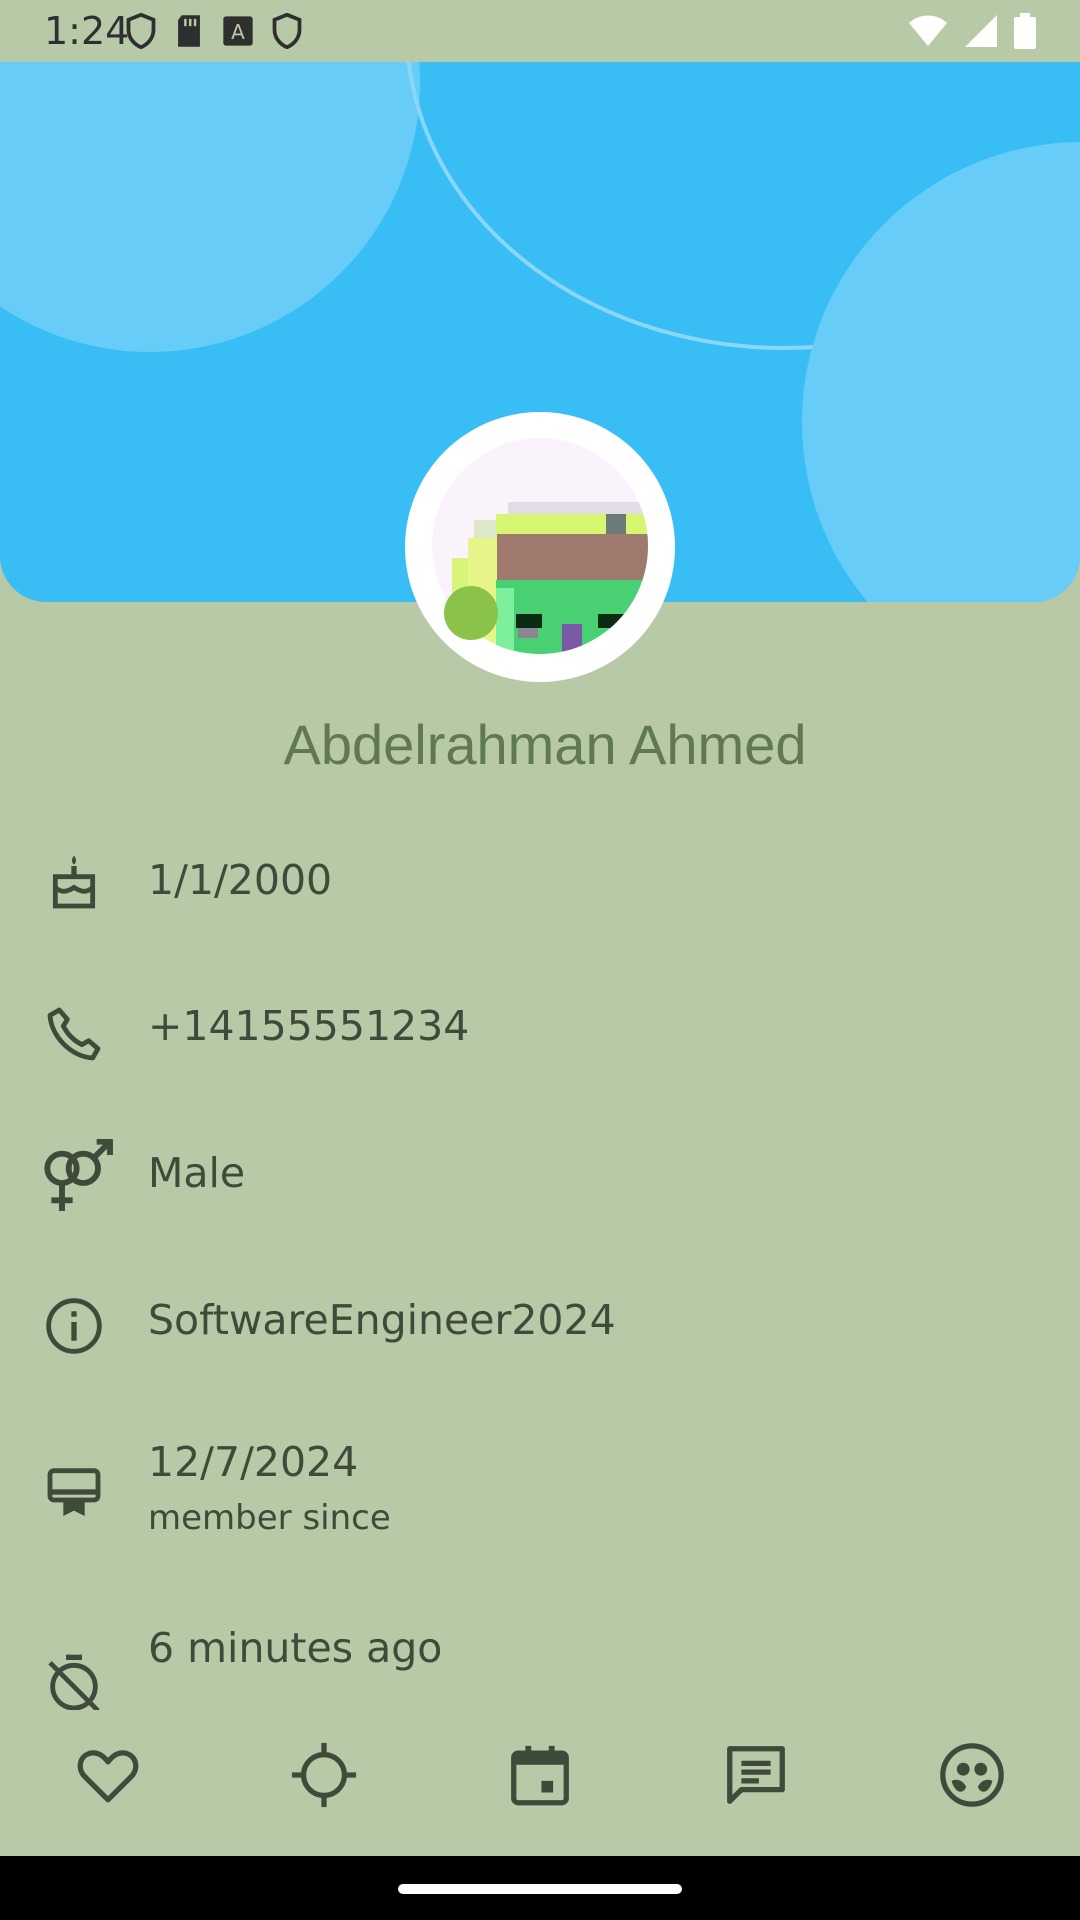 This screenshot has width=1080, height=1920. What do you see at coordinates (309, 1026) in the screenshot?
I see `phone-value: +14155551234` at bounding box center [309, 1026].